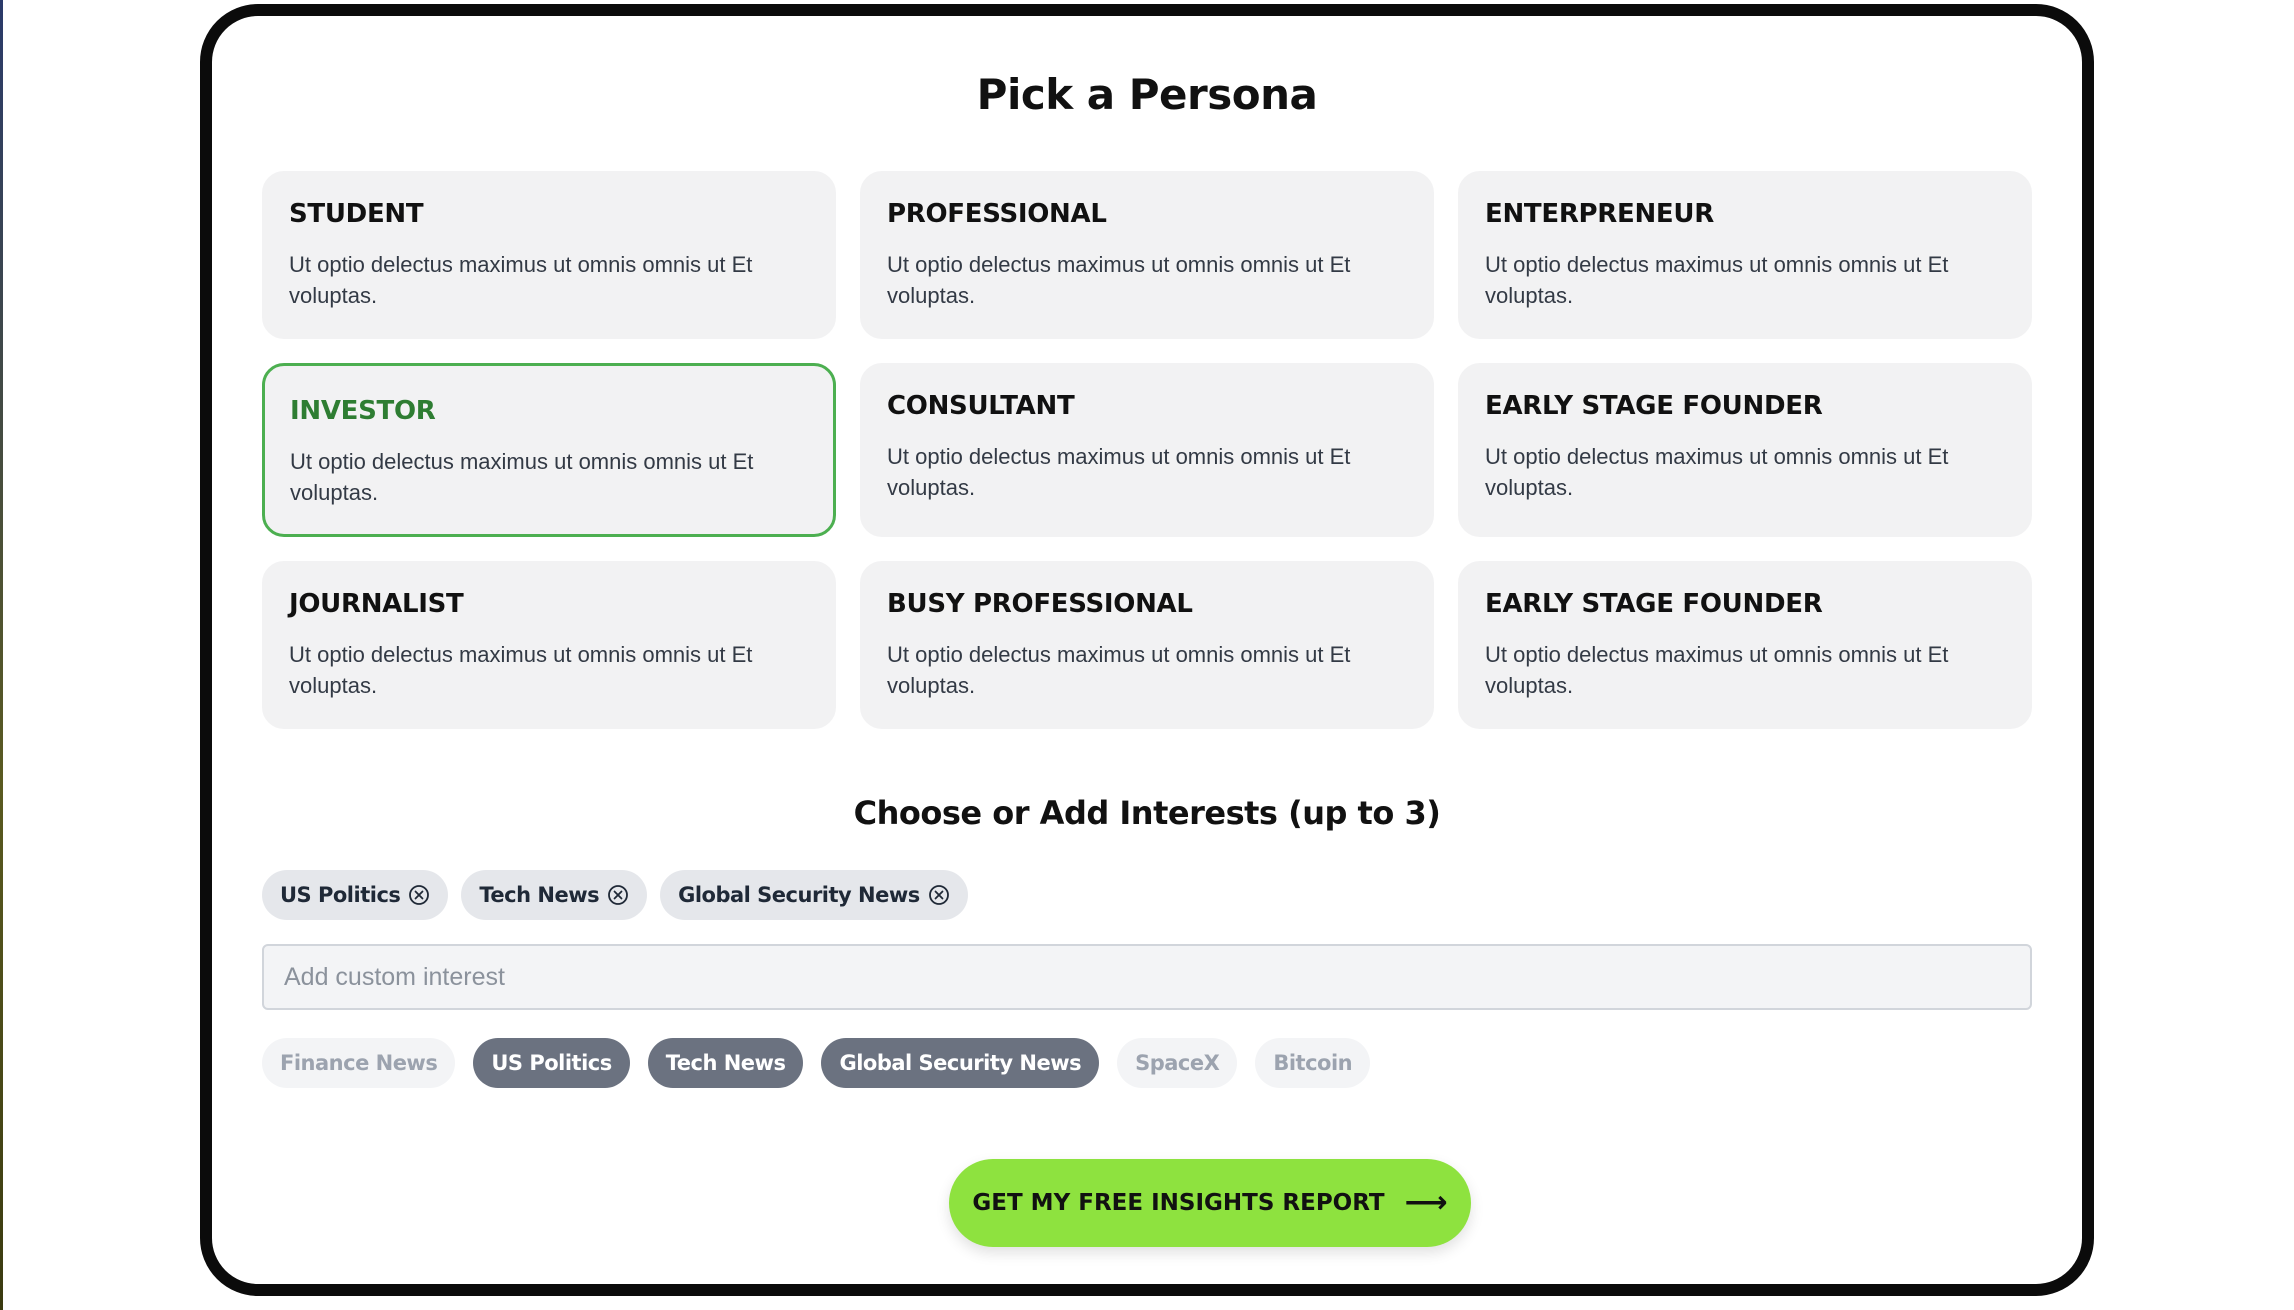  I want to click on suggestion-chip-spacex: SpaceX, so click(1177, 1063).